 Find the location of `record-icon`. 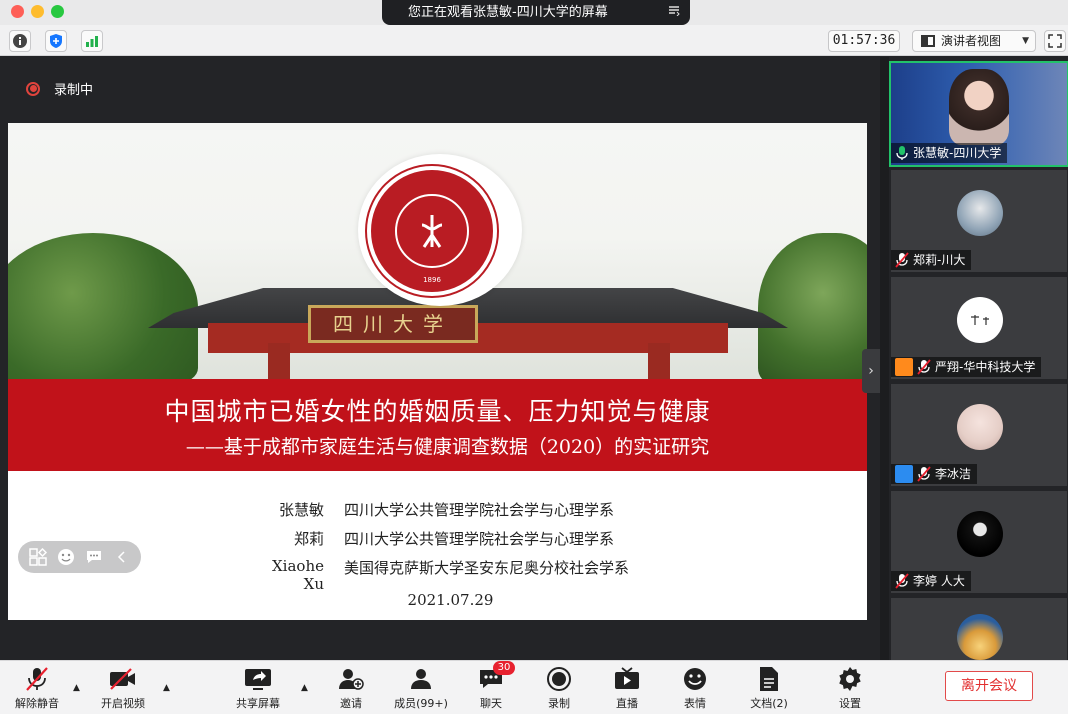

record-icon is located at coordinates (559, 679).